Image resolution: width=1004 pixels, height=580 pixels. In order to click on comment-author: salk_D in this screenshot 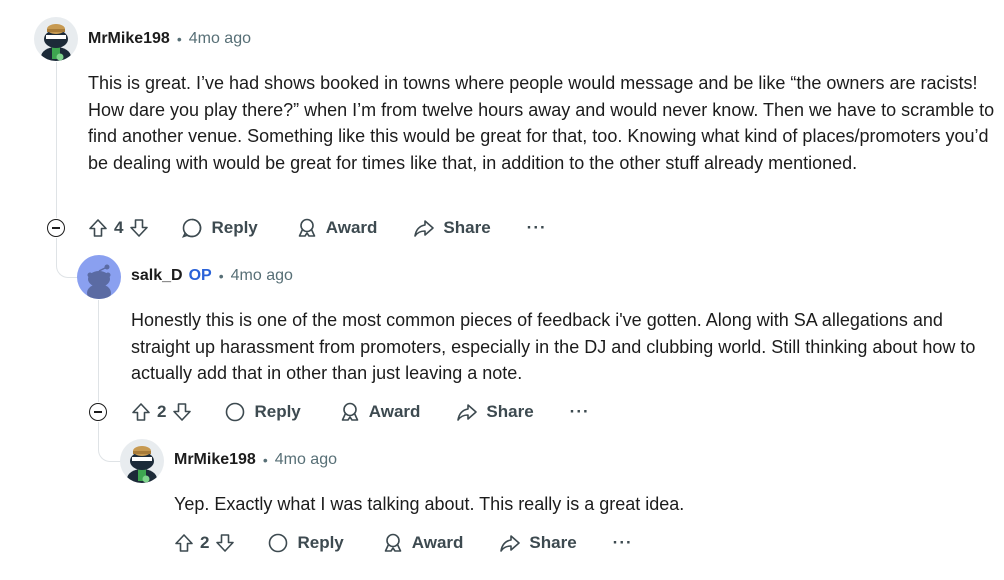, I will do `click(157, 276)`.